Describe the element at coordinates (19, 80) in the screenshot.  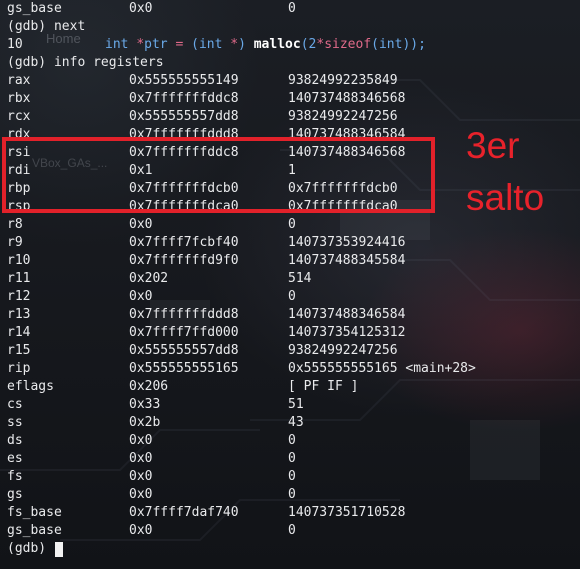
I see `register-name: rax` at that location.